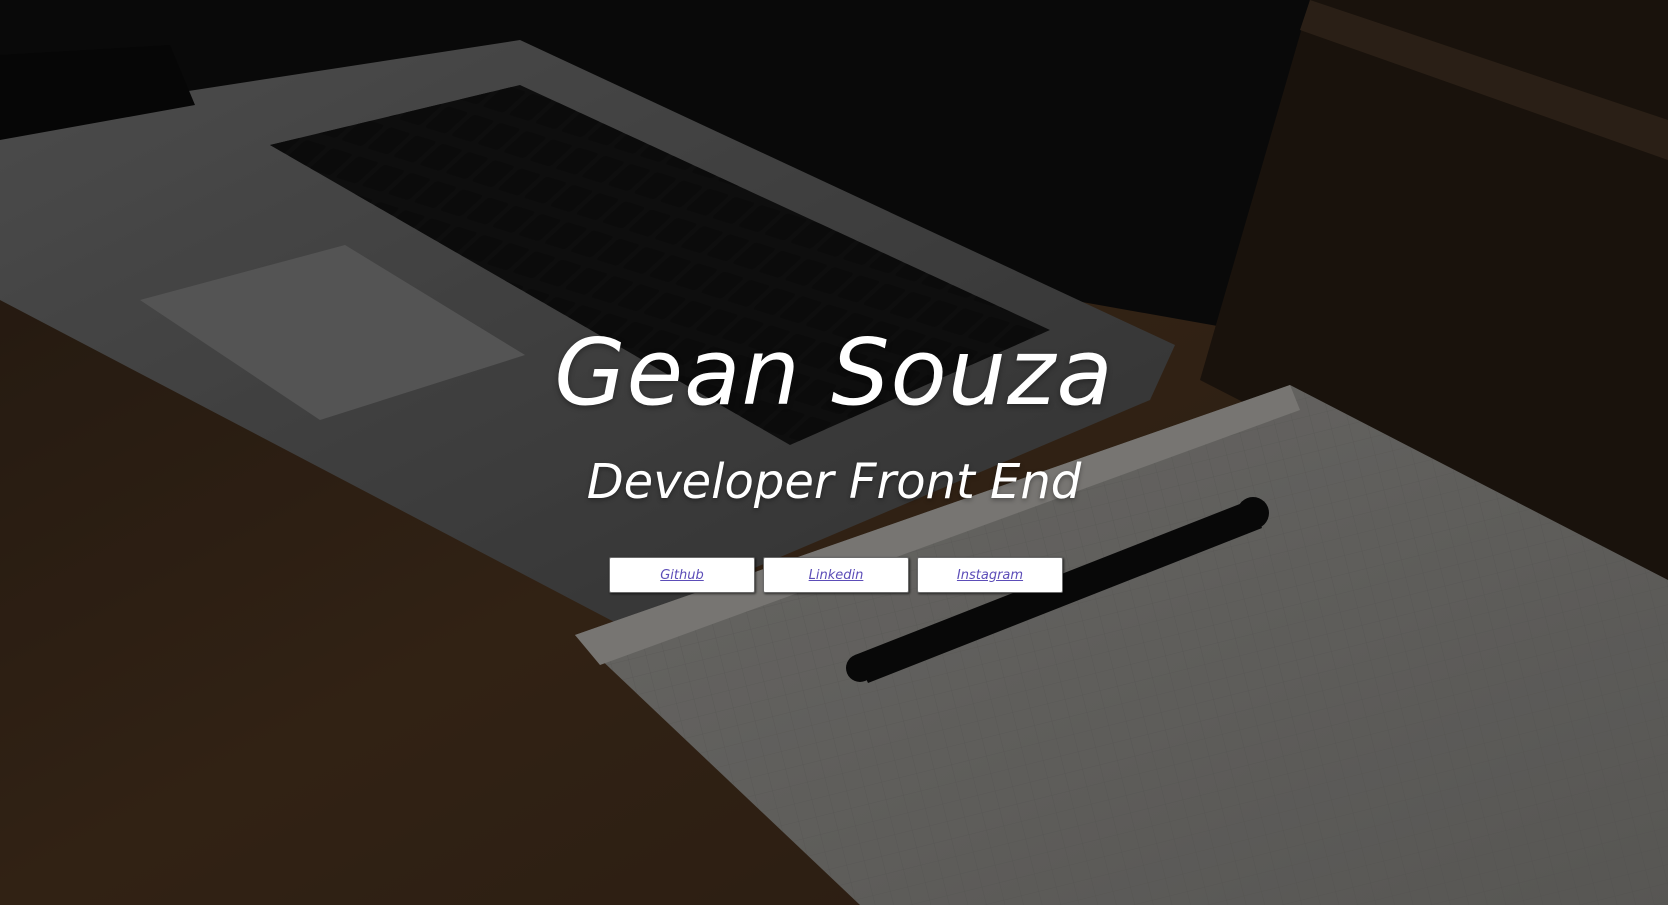 Image resolution: width=1668 pixels, height=905 pixels. I want to click on instagram-link: Instagram, so click(990, 575).